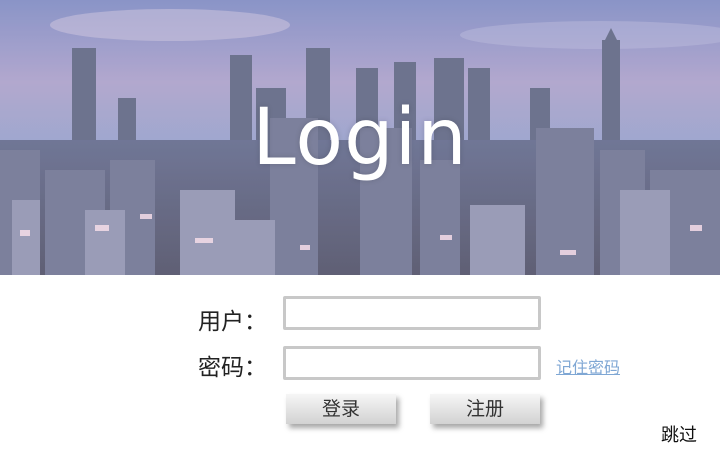 The image size is (720, 450). I want to click on username-label: 用户：, so click(232, 322).